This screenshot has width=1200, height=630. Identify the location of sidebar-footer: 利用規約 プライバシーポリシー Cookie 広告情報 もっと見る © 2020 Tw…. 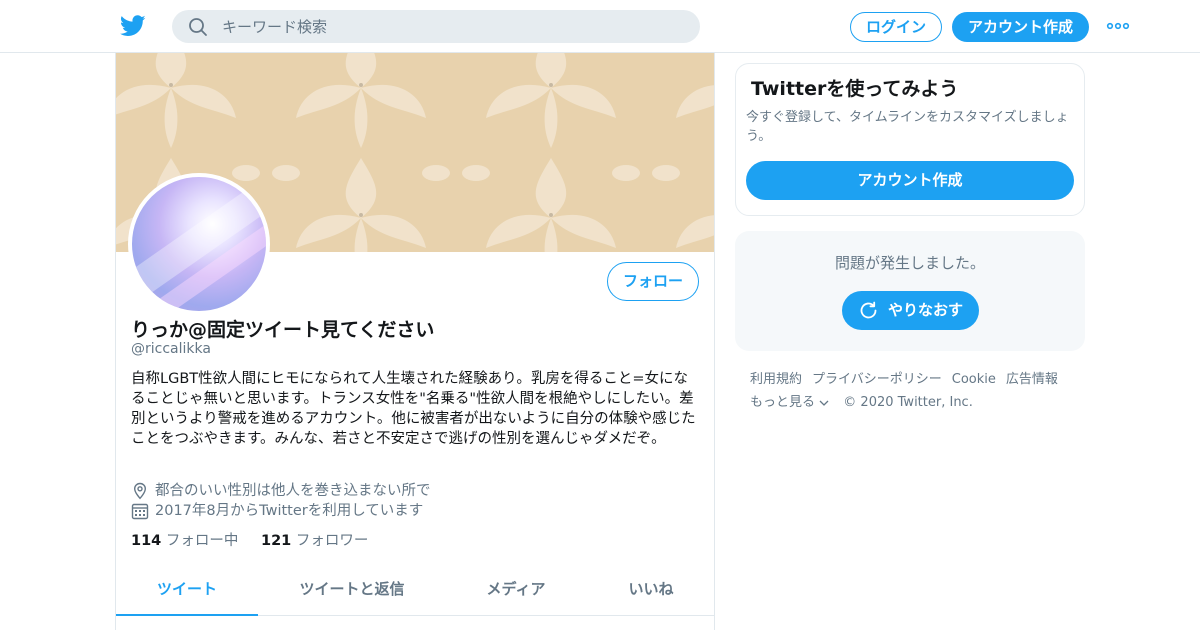
(917, 391).